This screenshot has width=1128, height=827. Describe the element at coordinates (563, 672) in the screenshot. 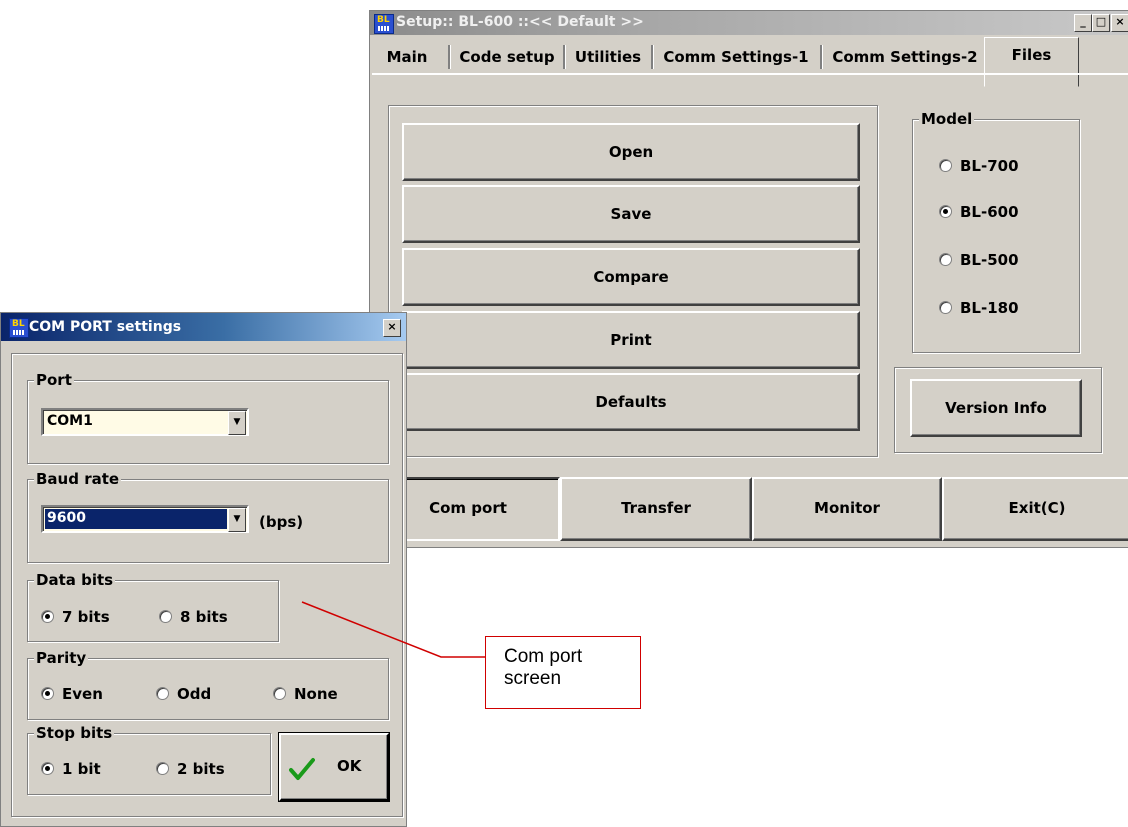

I see `callout-box: Com port screen` at that location.